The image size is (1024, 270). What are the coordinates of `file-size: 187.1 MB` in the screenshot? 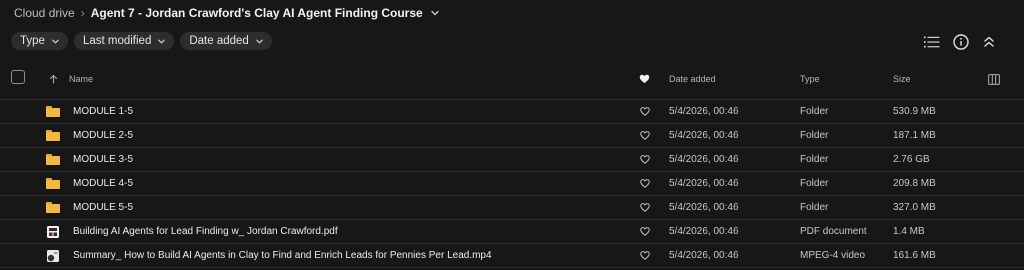 It's located at (914, 135).